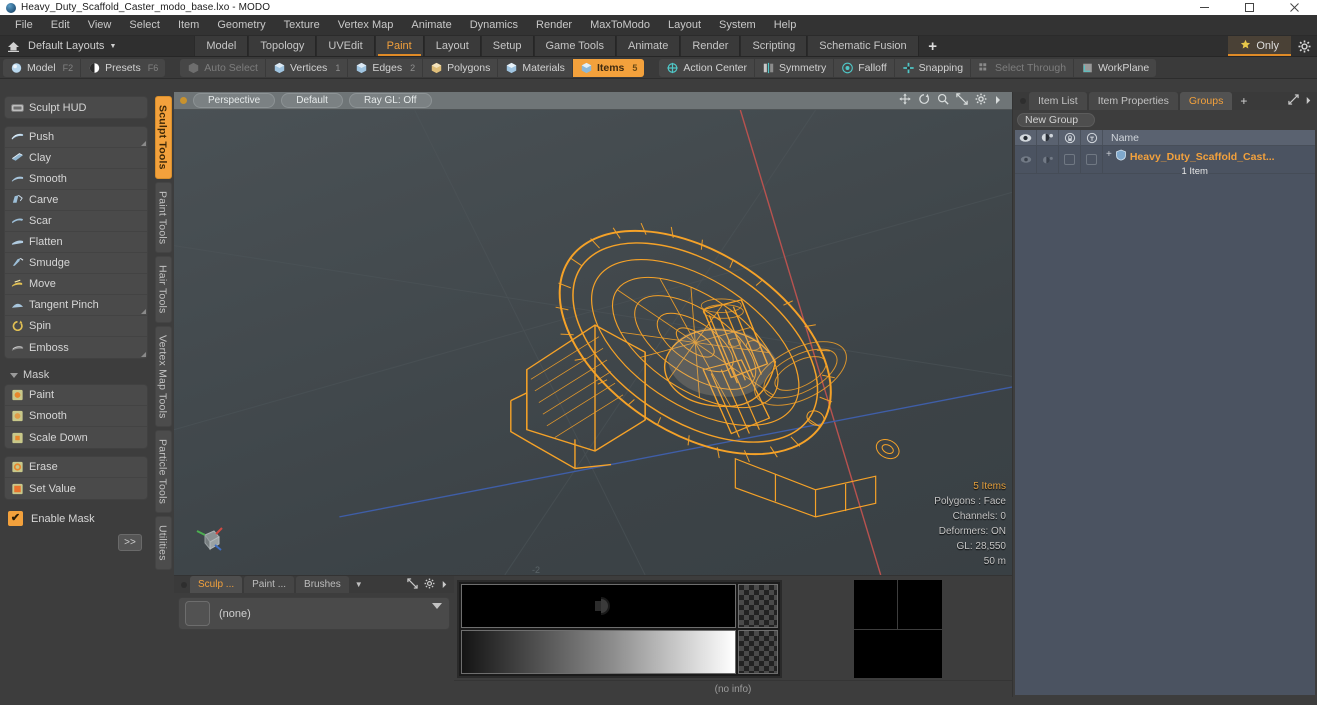  What do you see at coordinates (710, 46) in the screenshot?
I see `tab-render: Render` at bounding box center [710, 46].